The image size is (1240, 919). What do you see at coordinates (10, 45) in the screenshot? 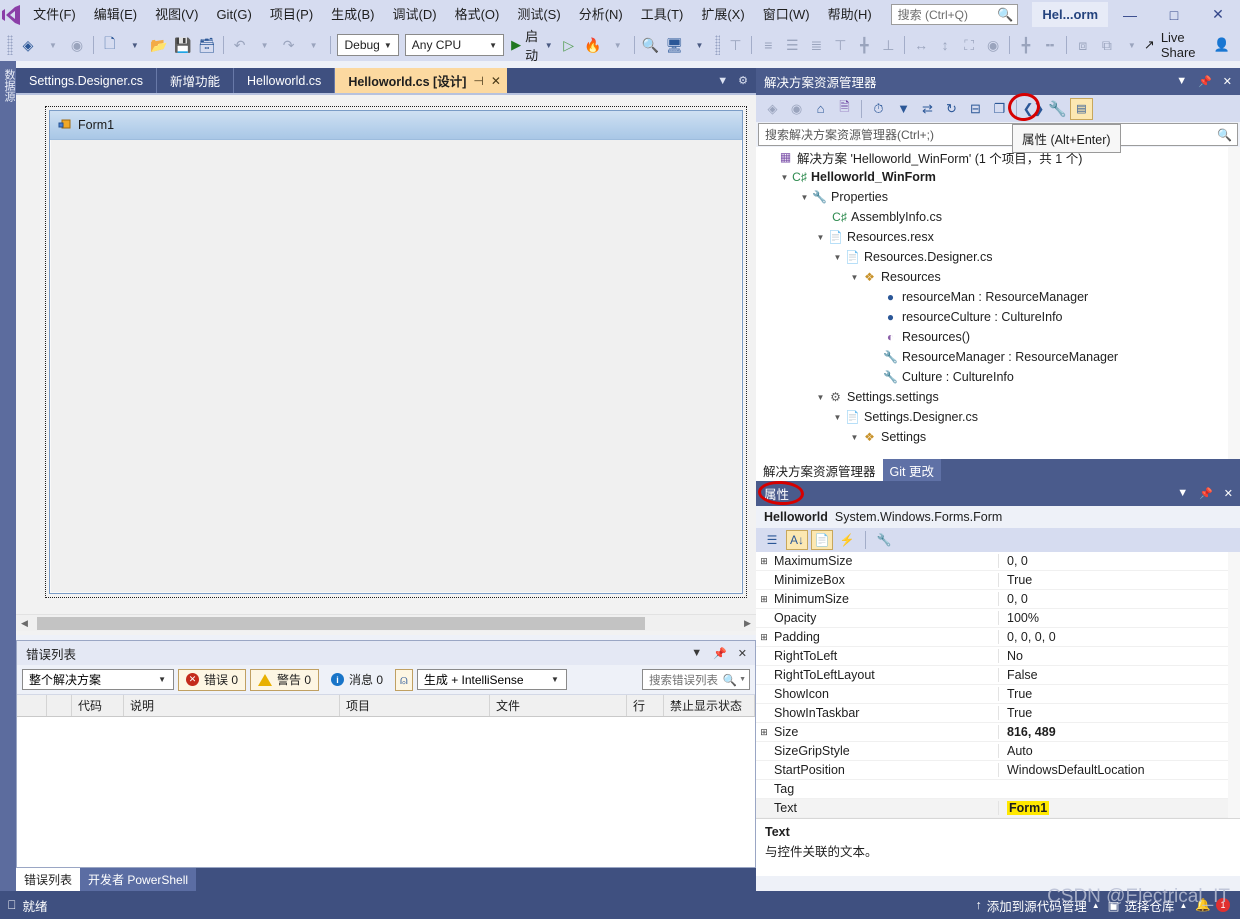
I see `toolbar-grip` at bounding box center [10, 45].